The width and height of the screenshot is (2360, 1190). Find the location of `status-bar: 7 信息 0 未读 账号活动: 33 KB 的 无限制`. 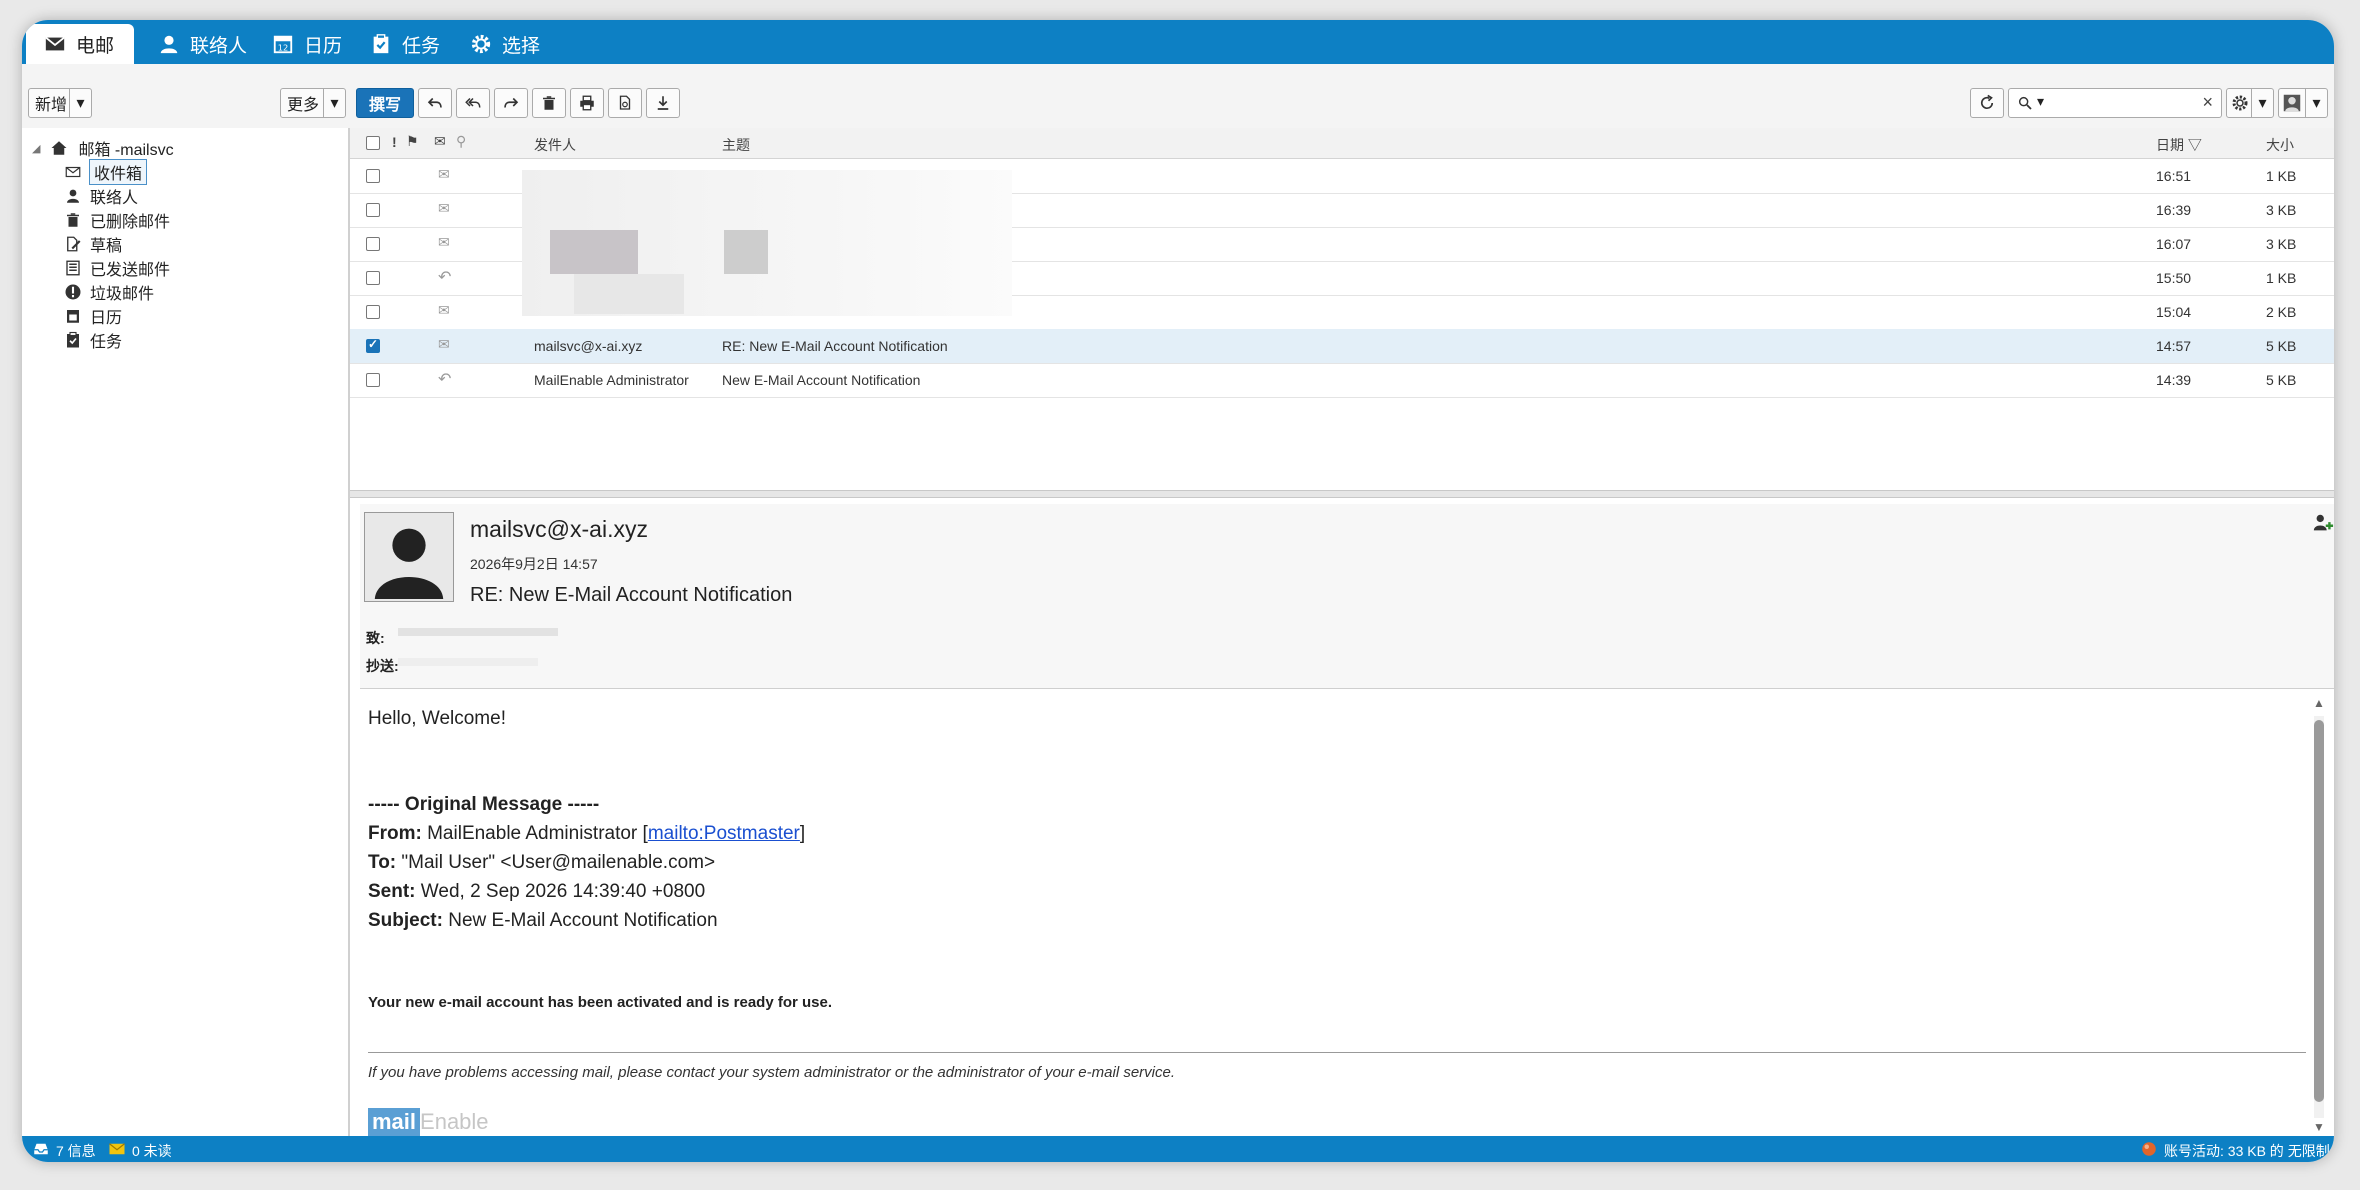

status-bar: 7 信息 0 未读 账号活动: 33 KB 的 无限制 is located at coordinates (1178, 1149).